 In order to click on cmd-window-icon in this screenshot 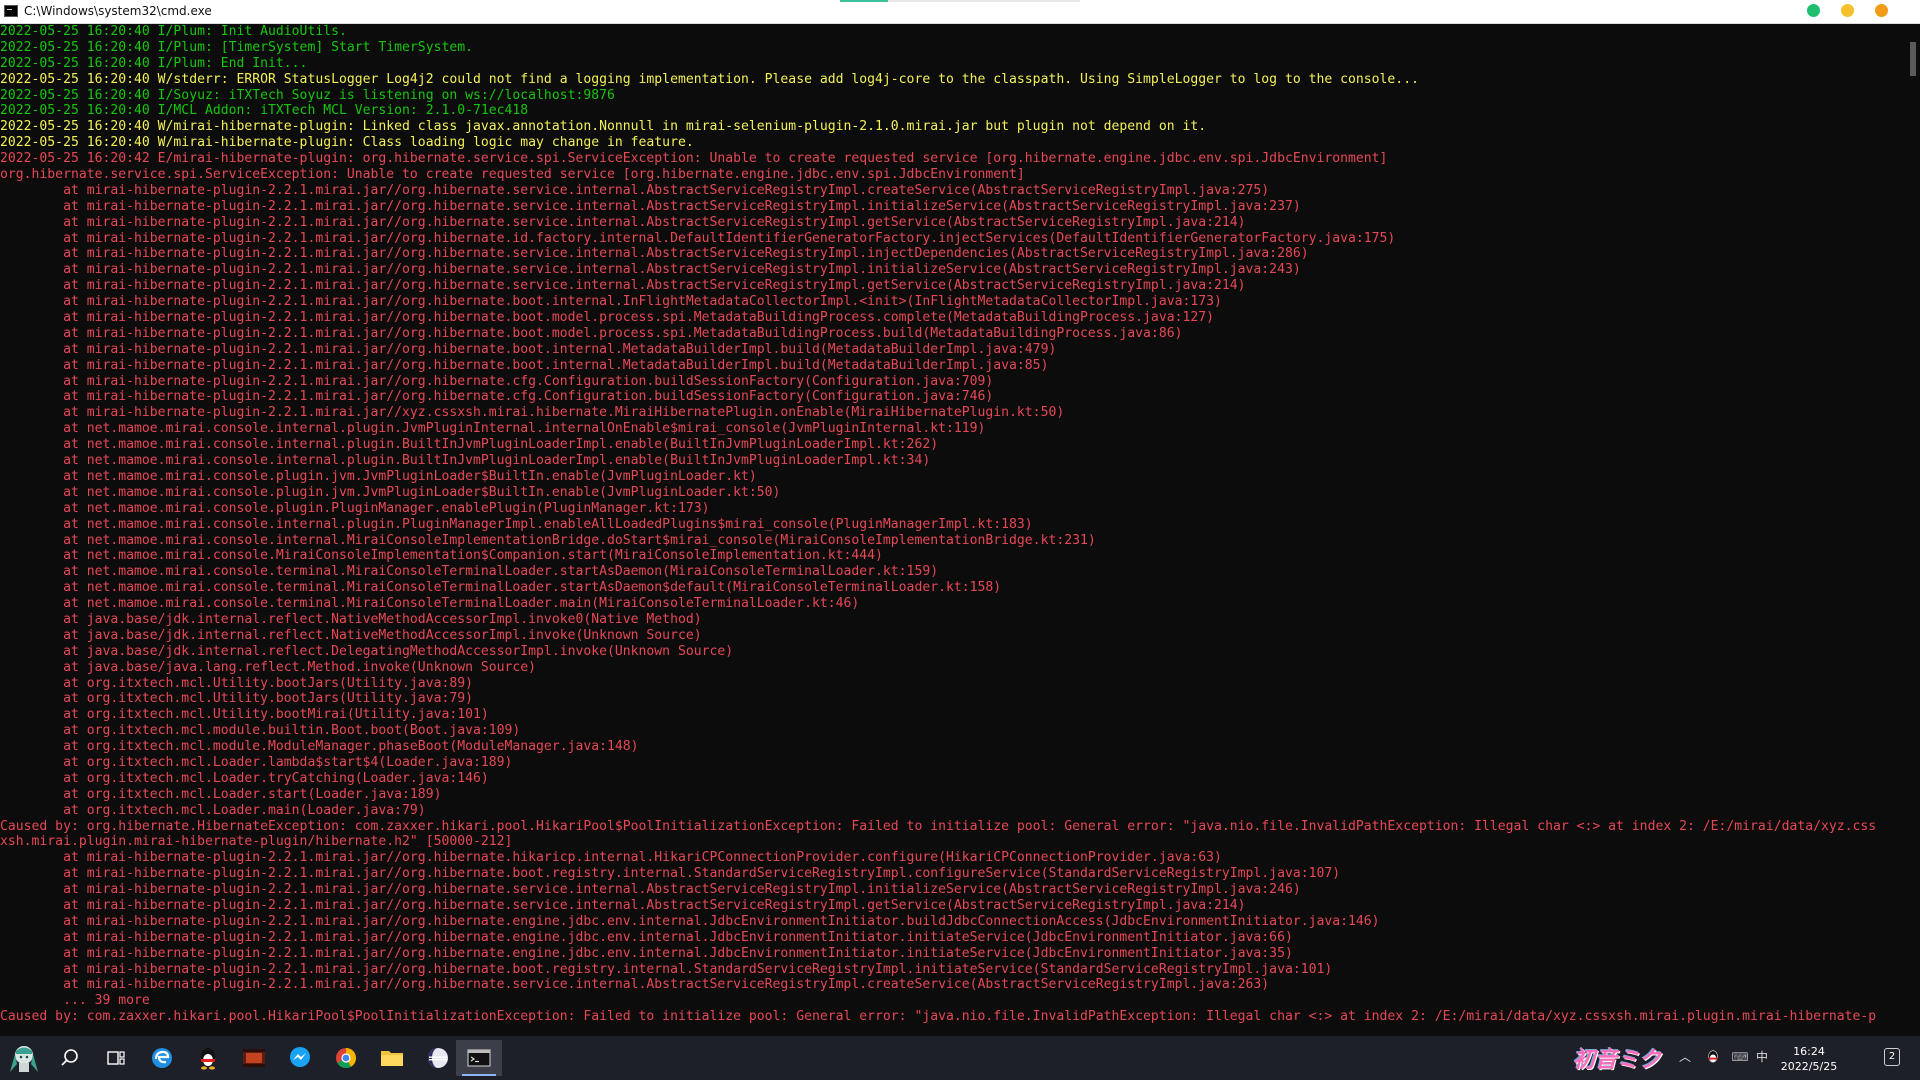, I will do `click(11, 11)`.